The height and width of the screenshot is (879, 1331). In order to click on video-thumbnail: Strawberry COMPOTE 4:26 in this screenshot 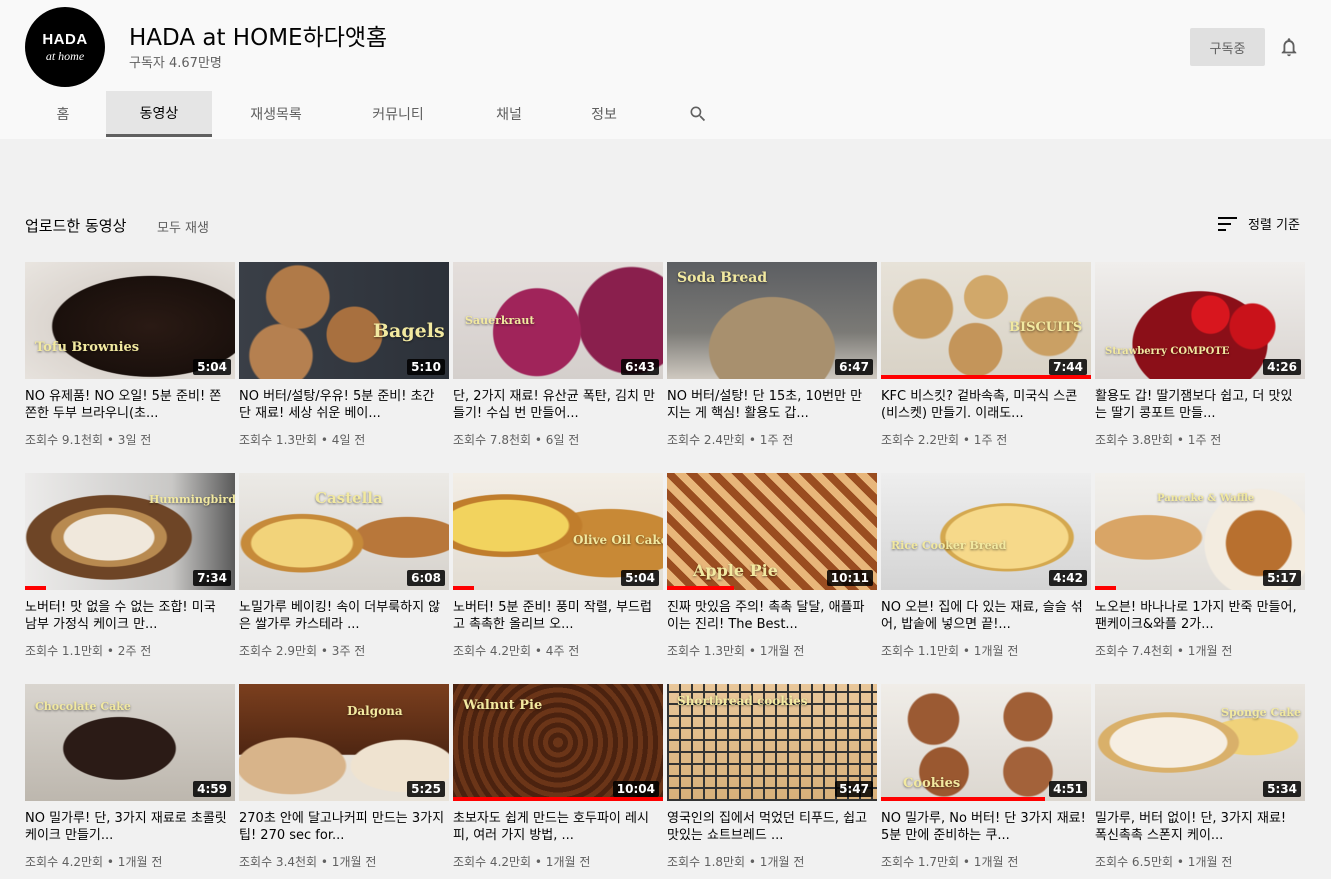, I will do `click(1200, 320)`.